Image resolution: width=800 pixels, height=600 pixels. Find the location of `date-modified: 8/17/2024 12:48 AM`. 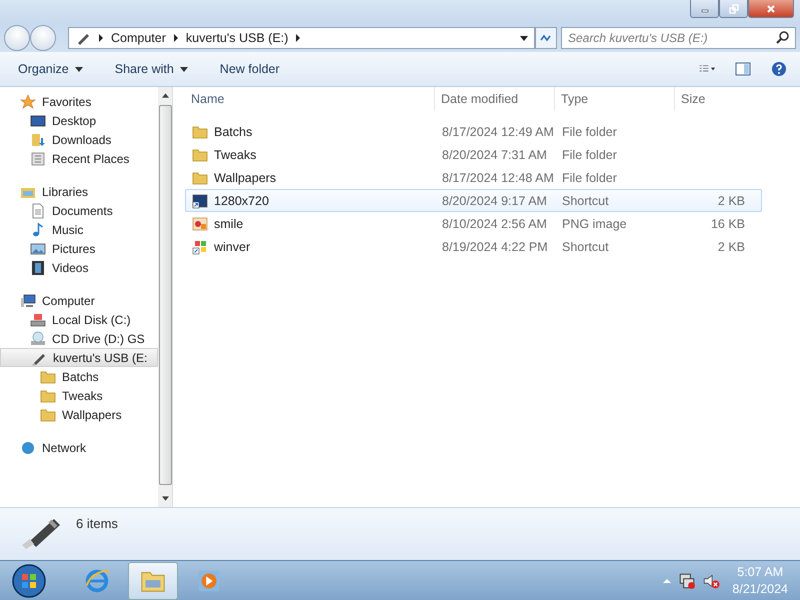

date-modified: 8/17/2024 12:48 AM is located at coordinates (498, 177).